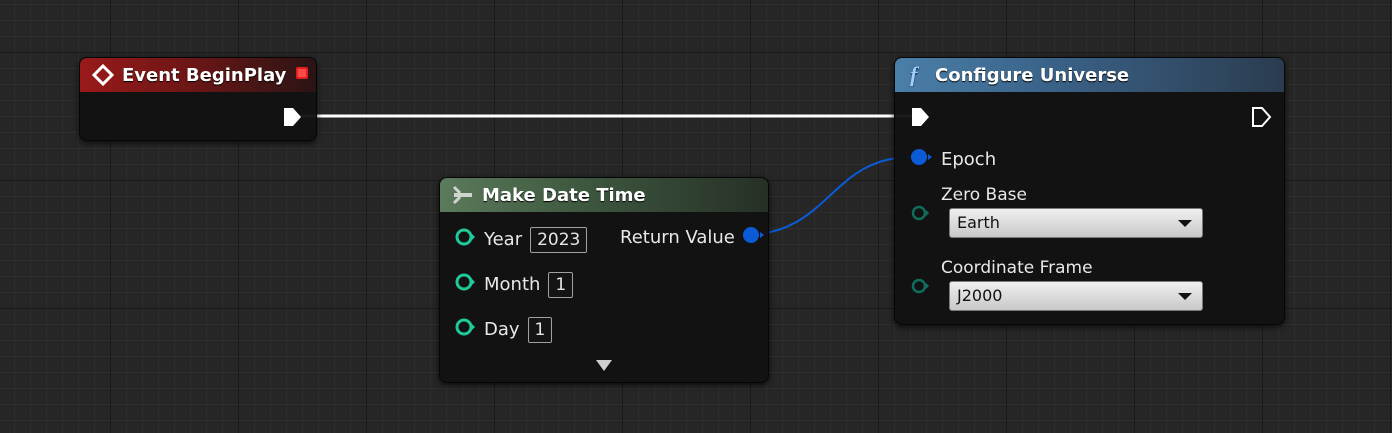  I want to click on day-input-row: Day 1, so click(503, 329).